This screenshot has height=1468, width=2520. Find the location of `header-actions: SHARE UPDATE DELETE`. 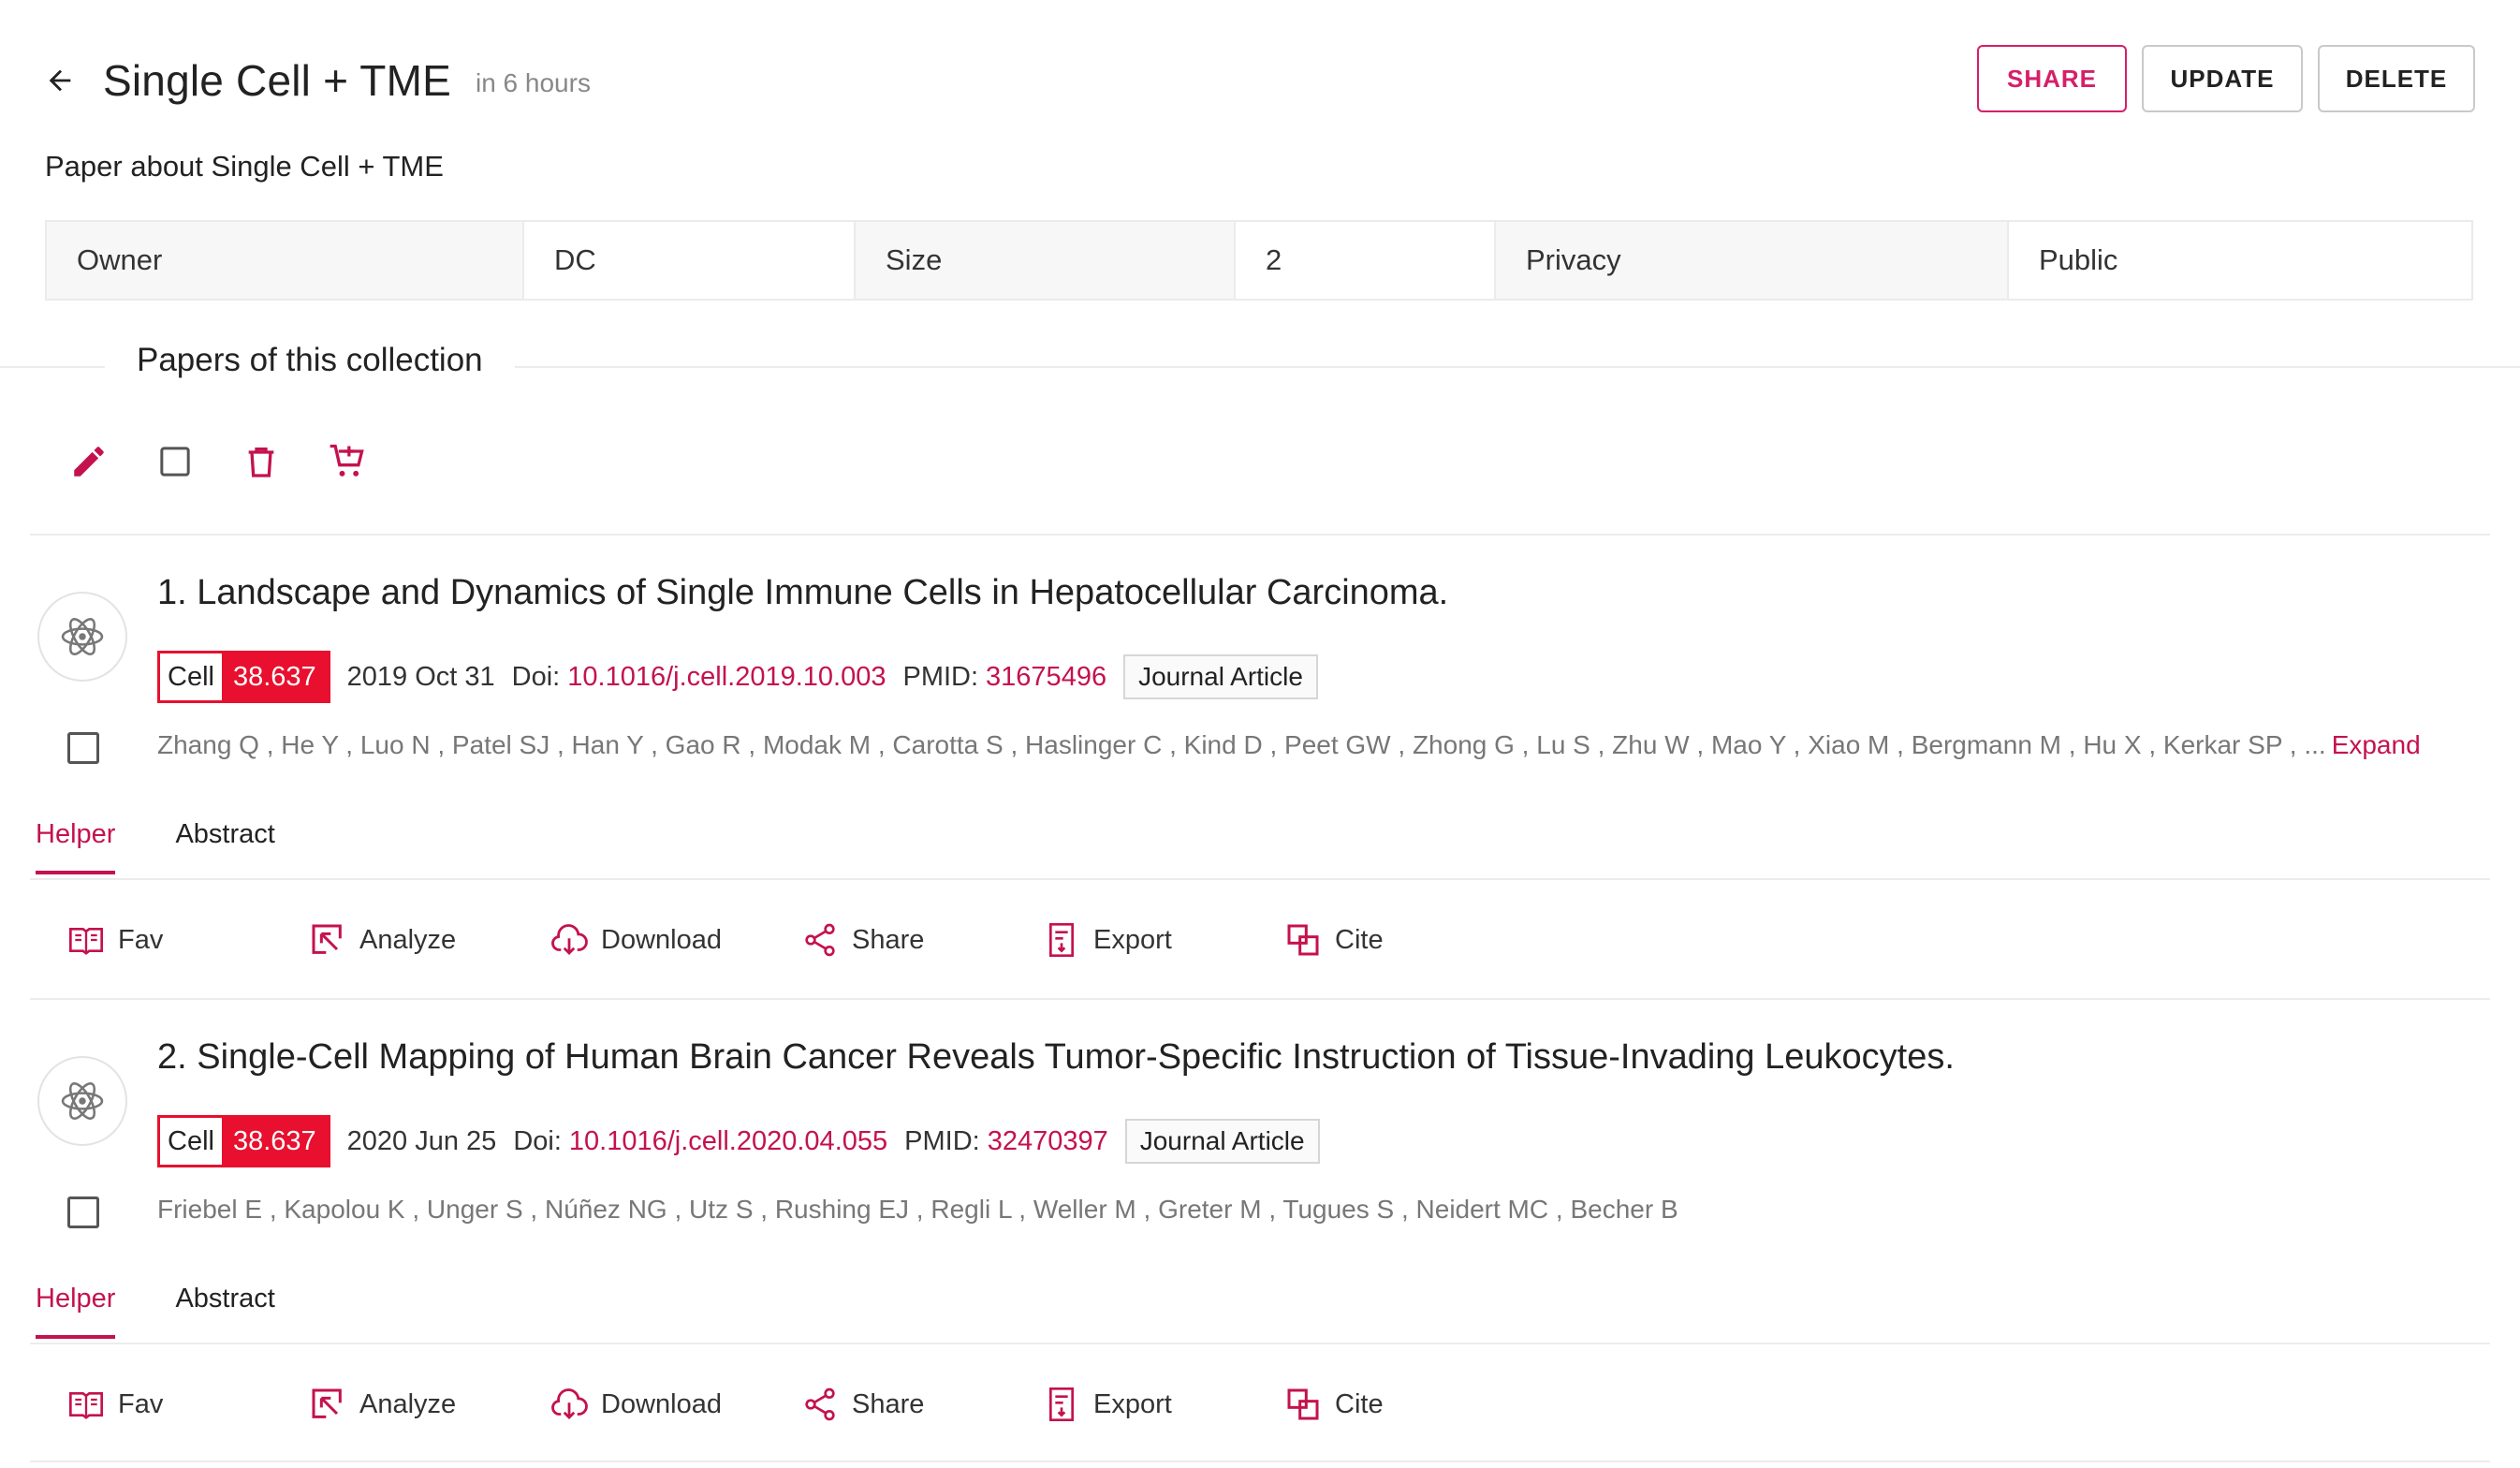

header-actions: SHARE UPDATE DELETE is located at coordinates (2226, 78).